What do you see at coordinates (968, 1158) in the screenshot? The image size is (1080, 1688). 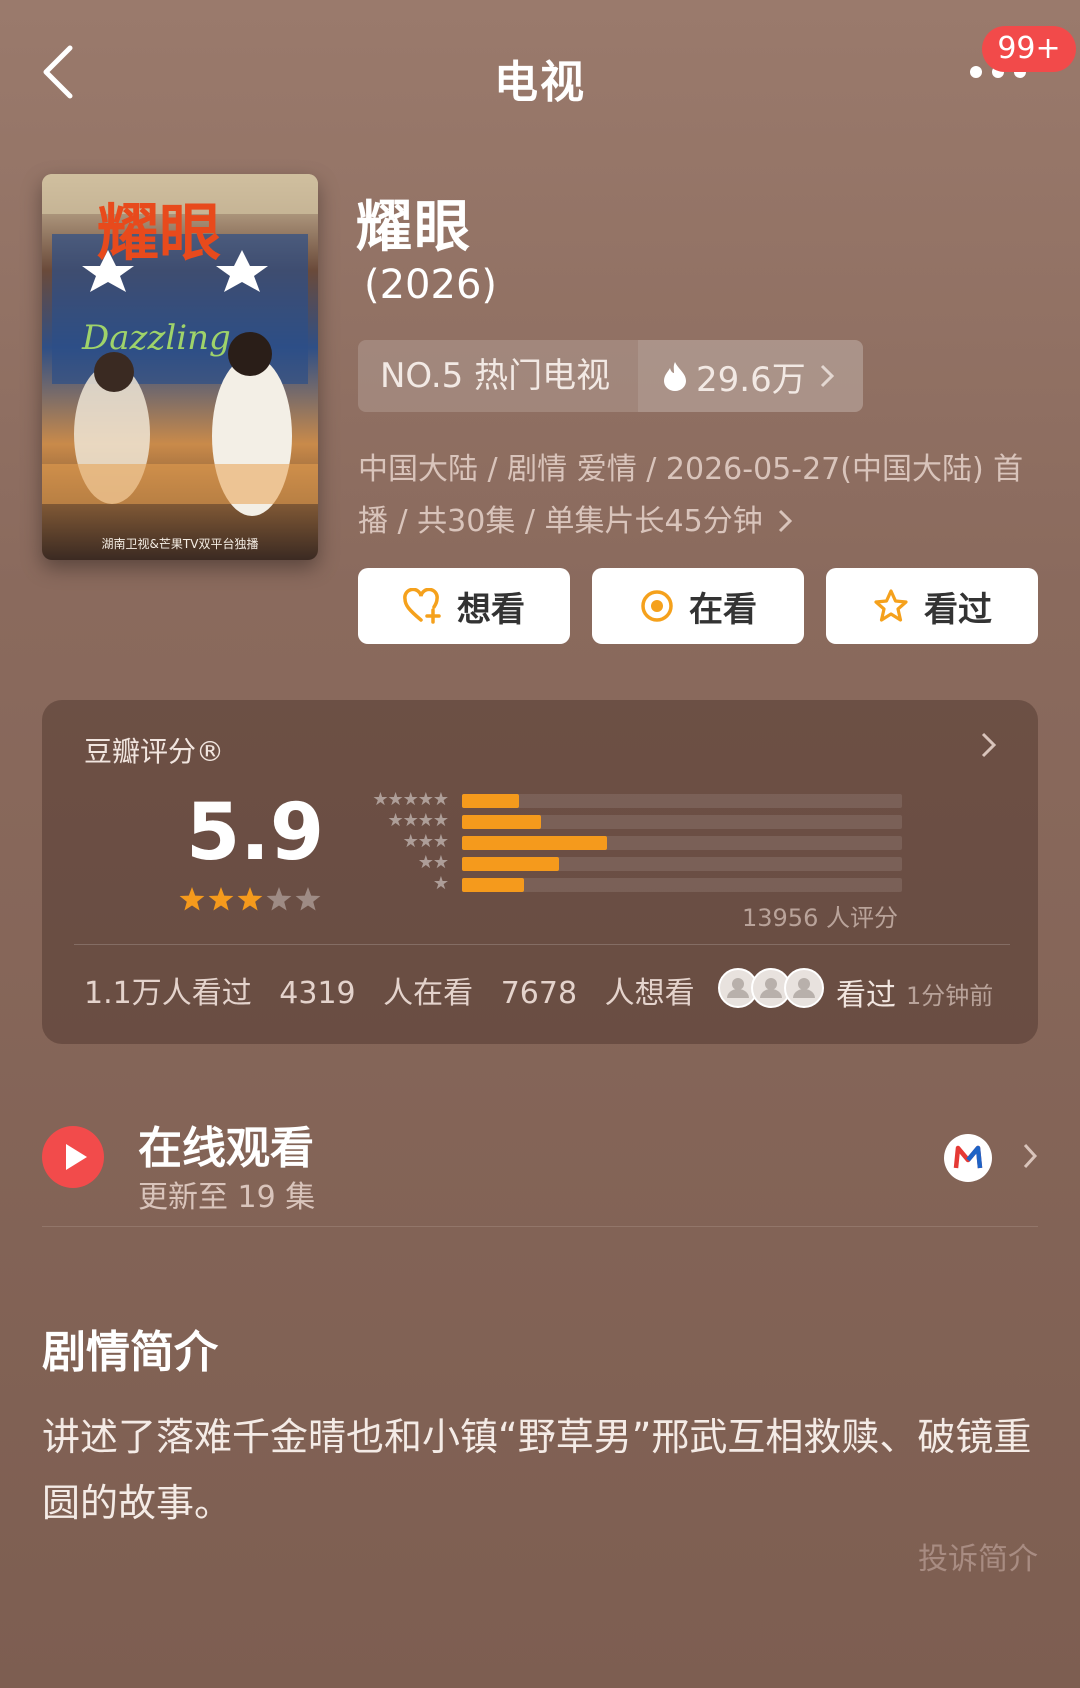 I see `mango-tv-logo` at bounding box center [968, 1158].